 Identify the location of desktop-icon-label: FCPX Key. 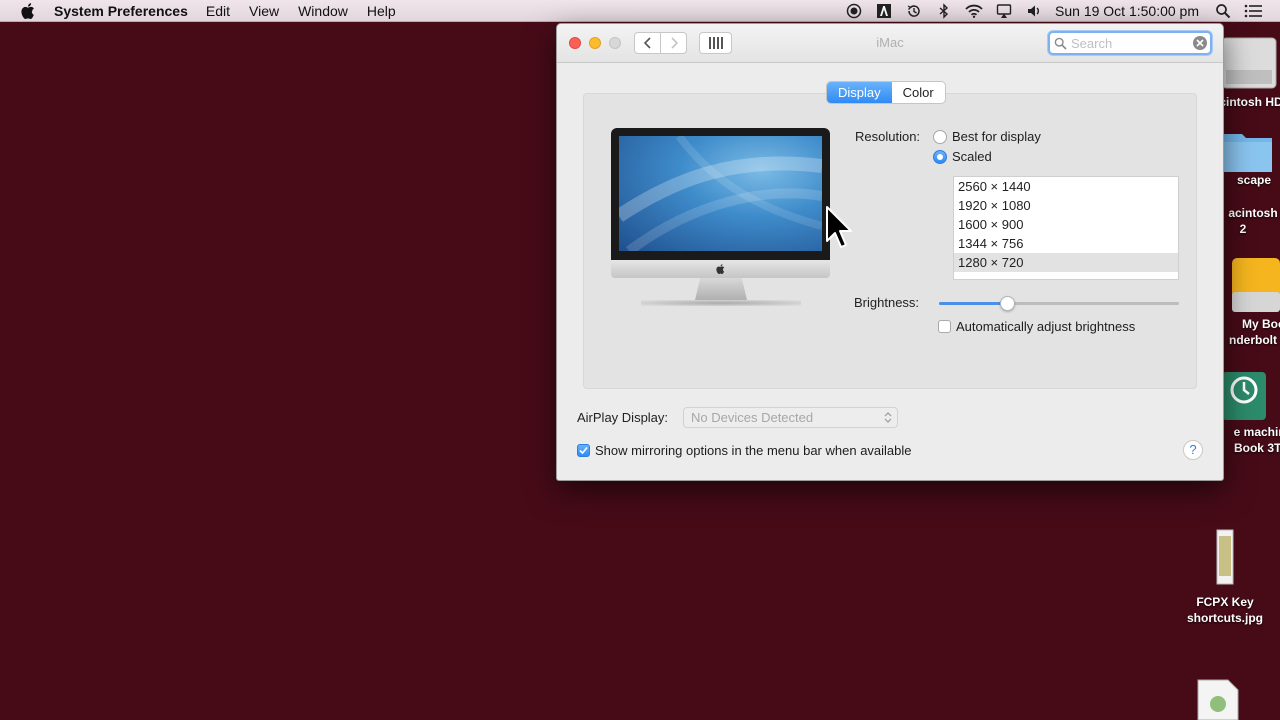
(1225, 602).